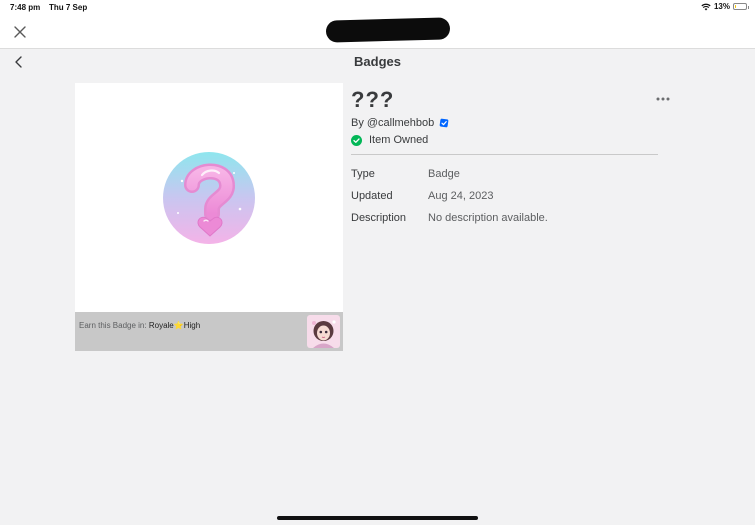 Image resolution: width=755 pixels, height=525 pixels. I want to click on detail-row-description: Description No description available., so click(504, 218).